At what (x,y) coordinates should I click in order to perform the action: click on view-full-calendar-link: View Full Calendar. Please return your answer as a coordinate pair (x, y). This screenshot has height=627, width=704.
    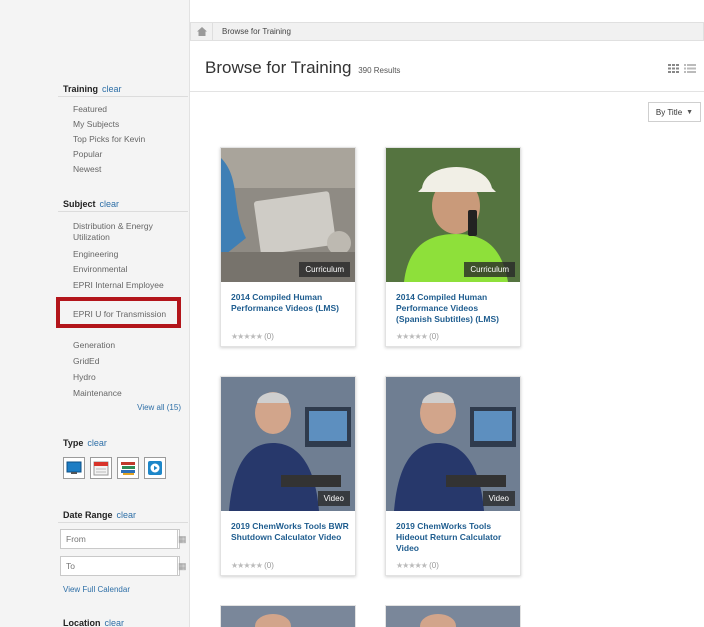
    Looking at the image, I should click on (96, 589).